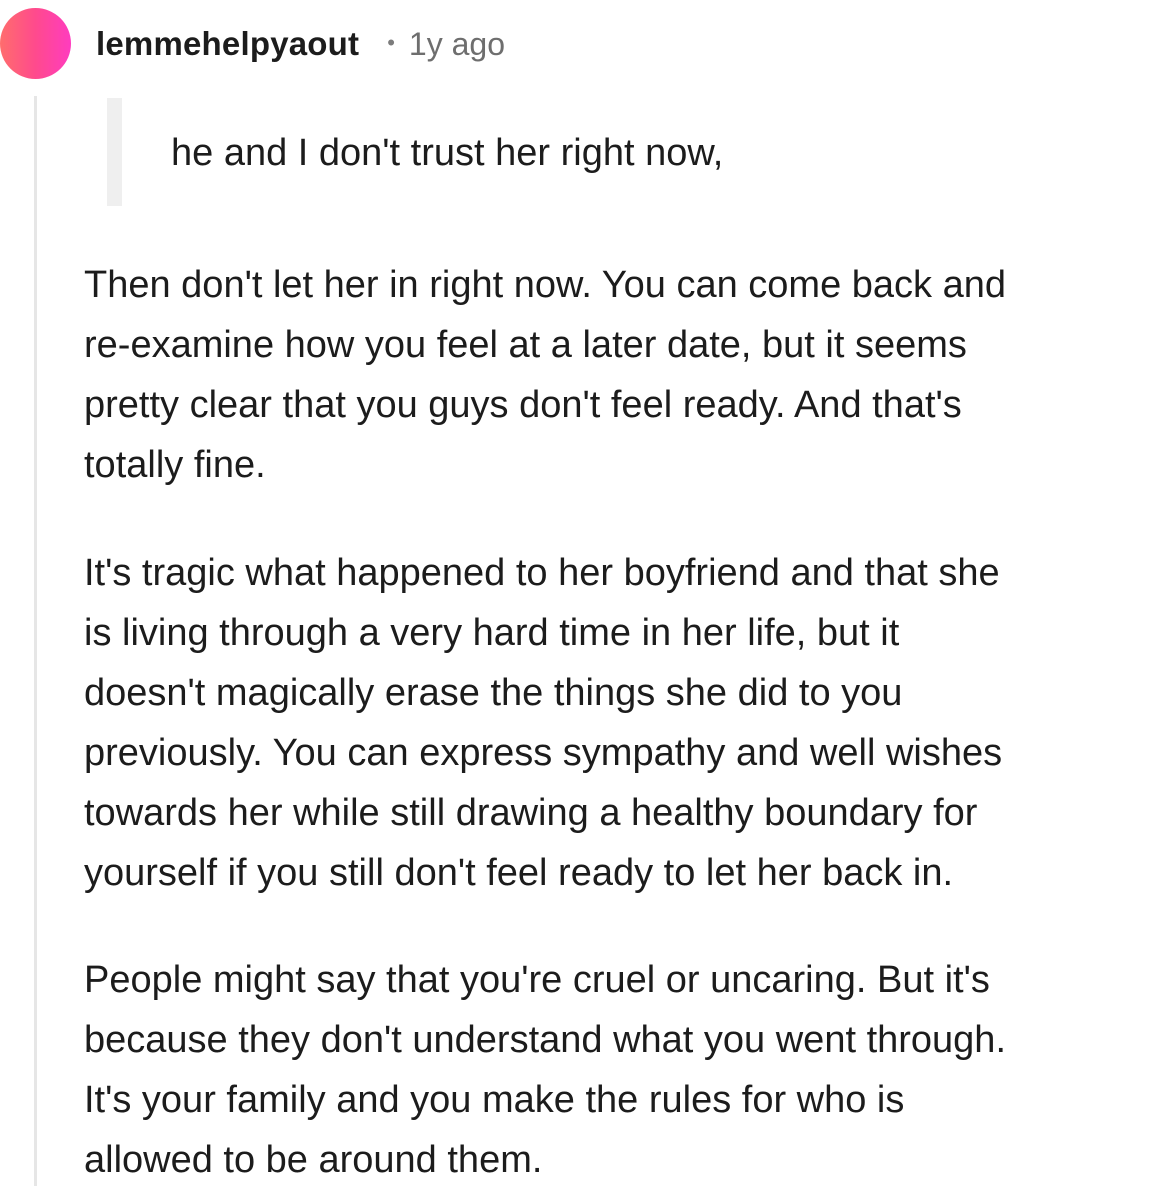 The width and height of the screenshot is (1167, 1190). I want to click on blockquote-text: he and I don't trust her right now,, so click(447, 153).